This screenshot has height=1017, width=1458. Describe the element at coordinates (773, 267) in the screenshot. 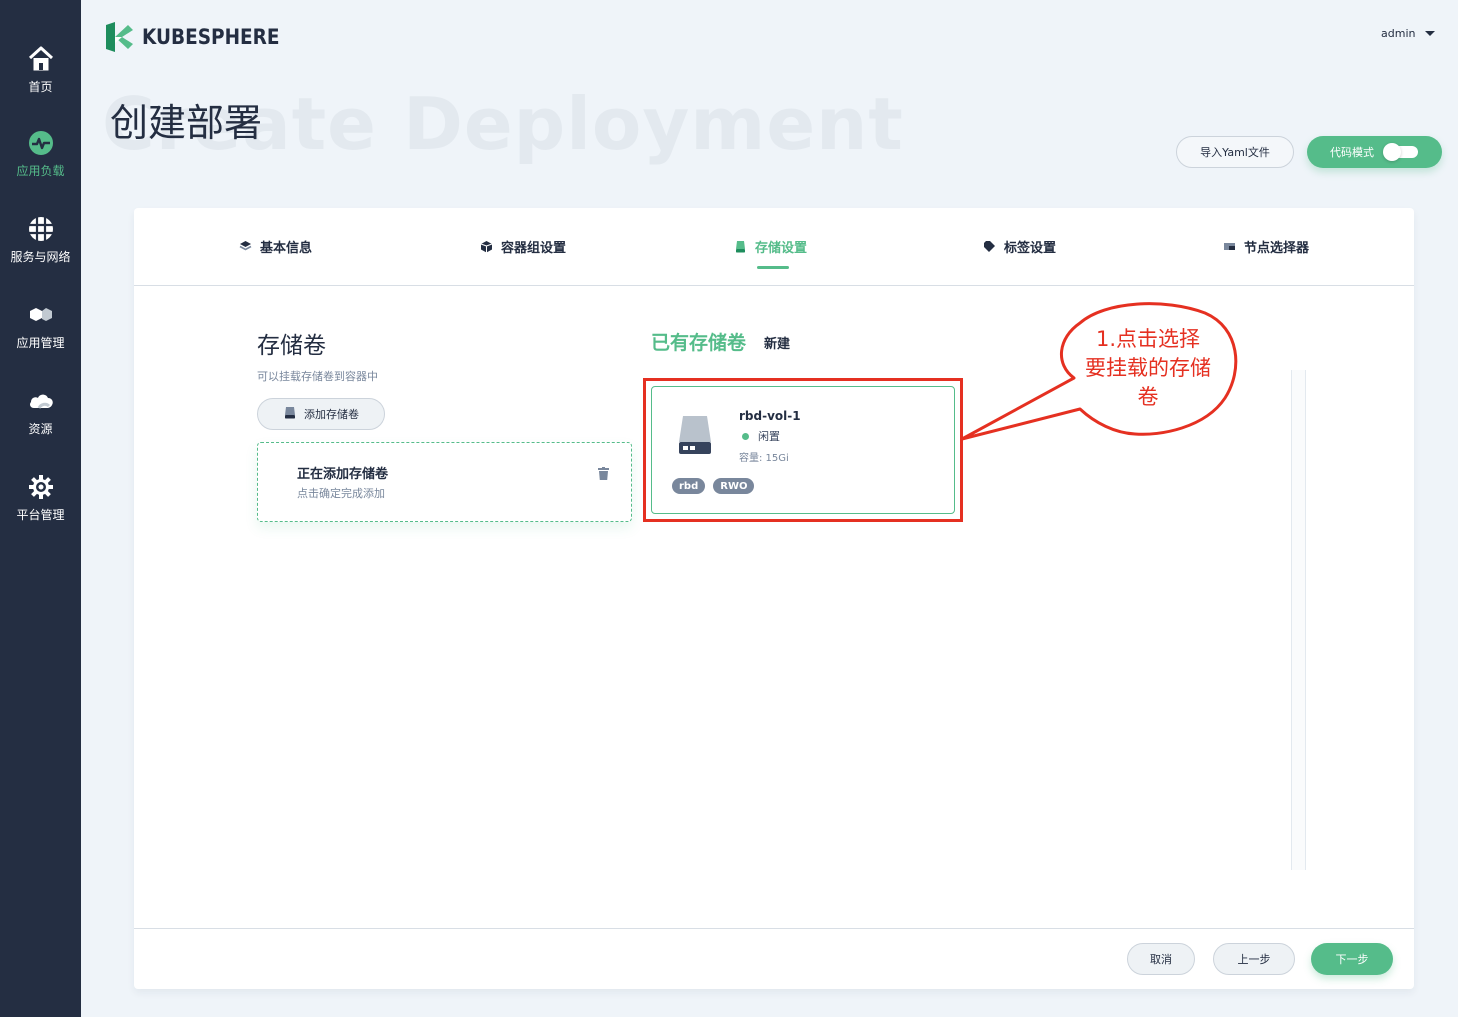

I see `active-tab-indicator` at that location.